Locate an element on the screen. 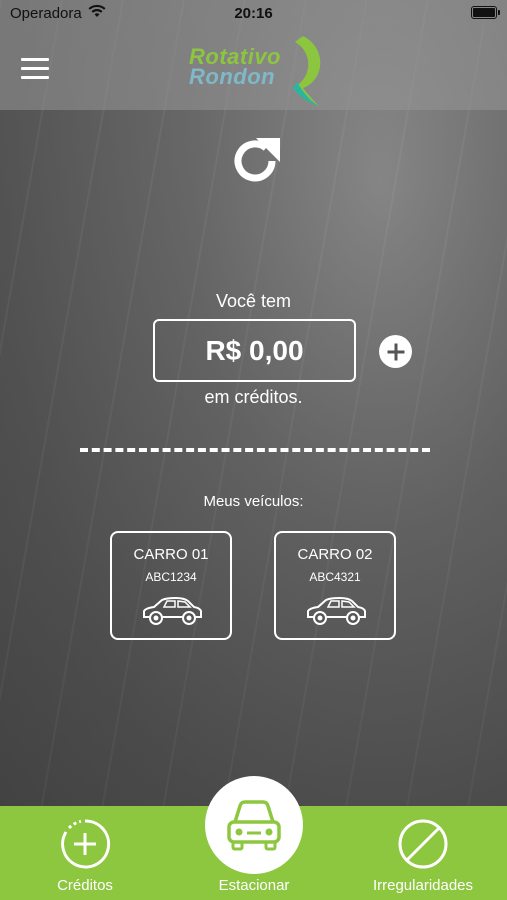 This screenshot has height=900, width=507. nav-creditos-button: Créditos is located at coordinates (85, 853).